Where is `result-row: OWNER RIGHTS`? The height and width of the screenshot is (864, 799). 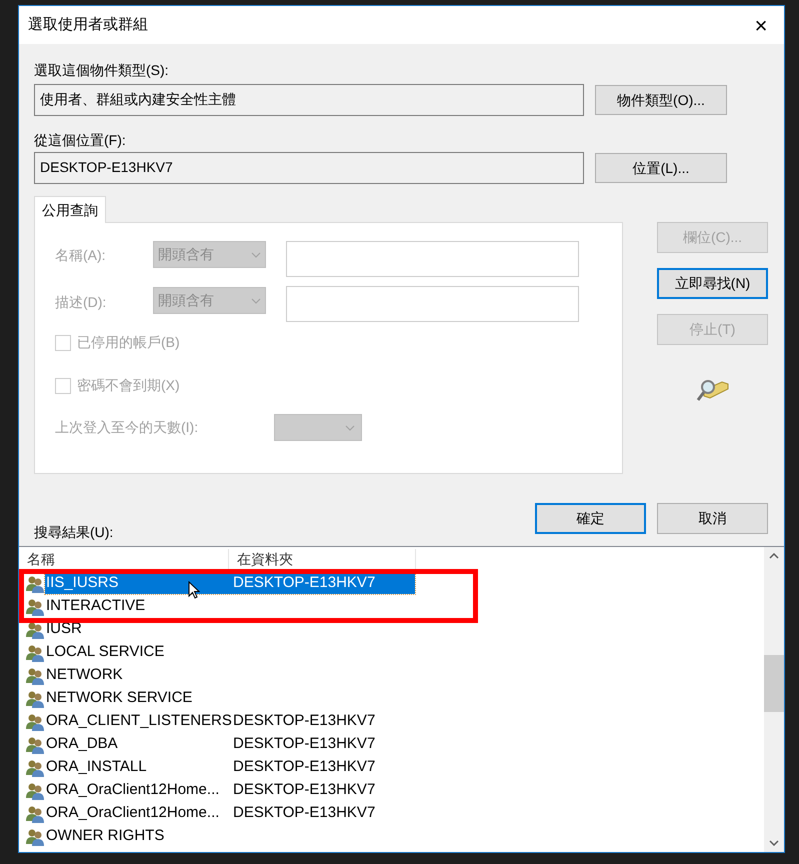 result-row: OWNER RIGHTS is located at coordinates (139, 836).